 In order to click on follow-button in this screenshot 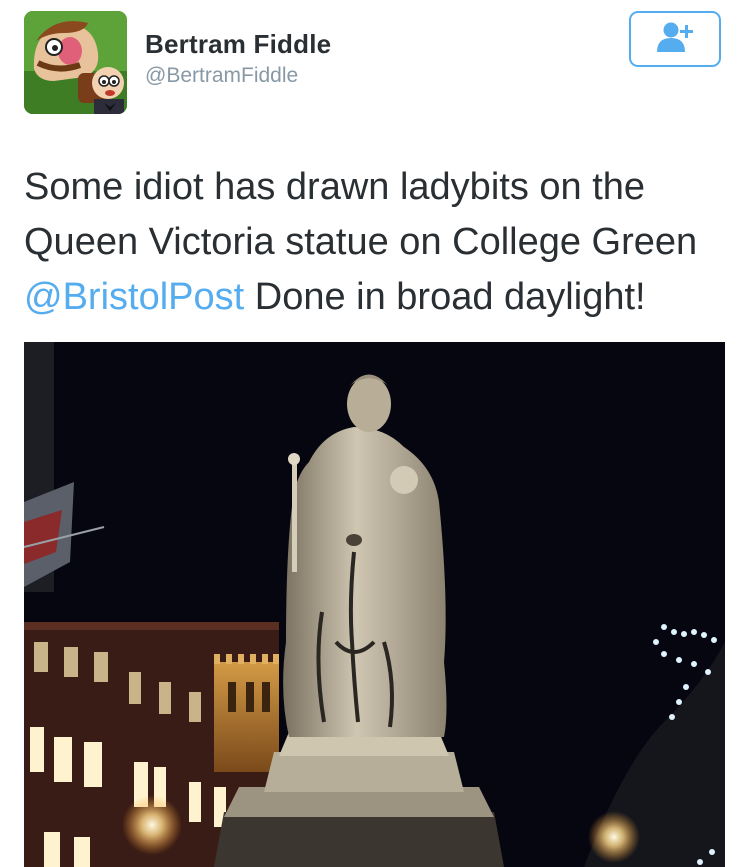, I will do `click(675, 39)`.